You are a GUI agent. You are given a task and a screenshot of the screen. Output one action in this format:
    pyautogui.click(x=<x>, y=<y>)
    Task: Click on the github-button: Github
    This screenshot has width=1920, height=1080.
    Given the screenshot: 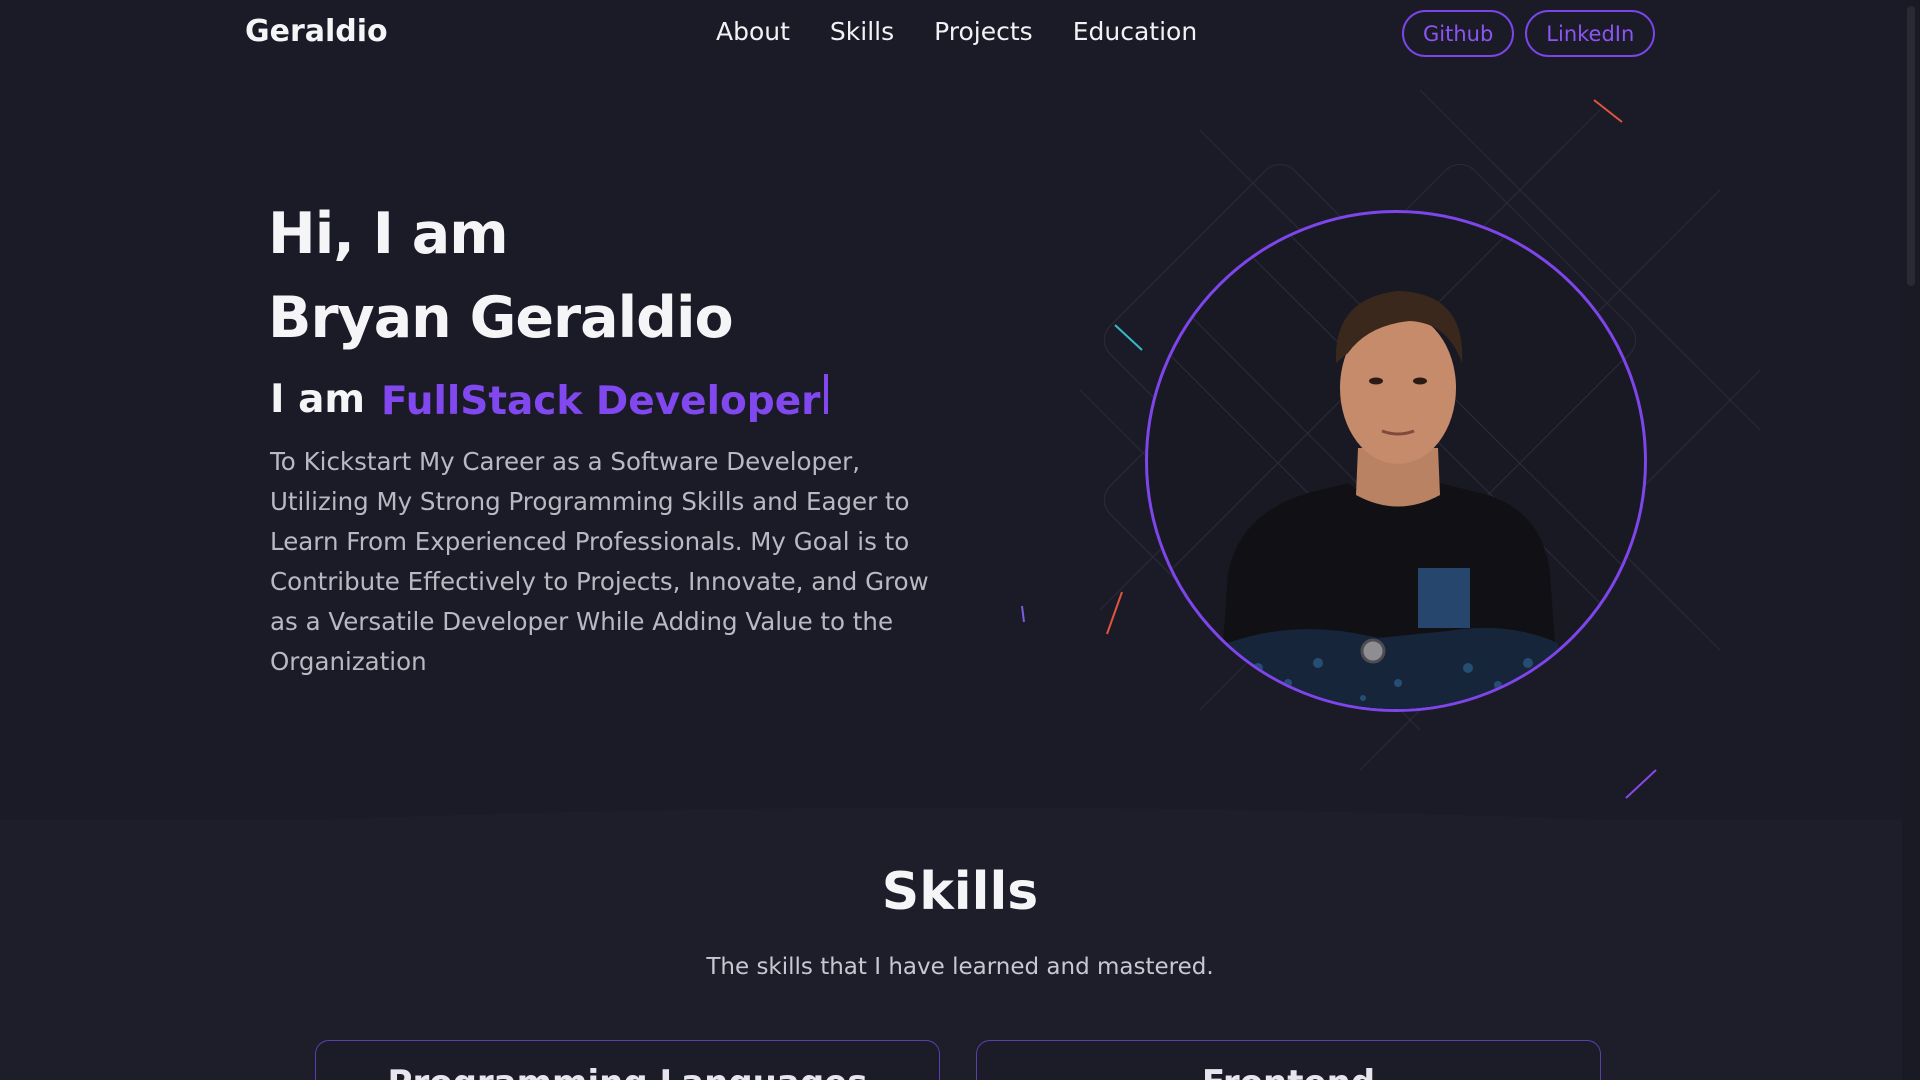 What is the action you would take?
    pyautogui.click(x=1458, y=33)
    